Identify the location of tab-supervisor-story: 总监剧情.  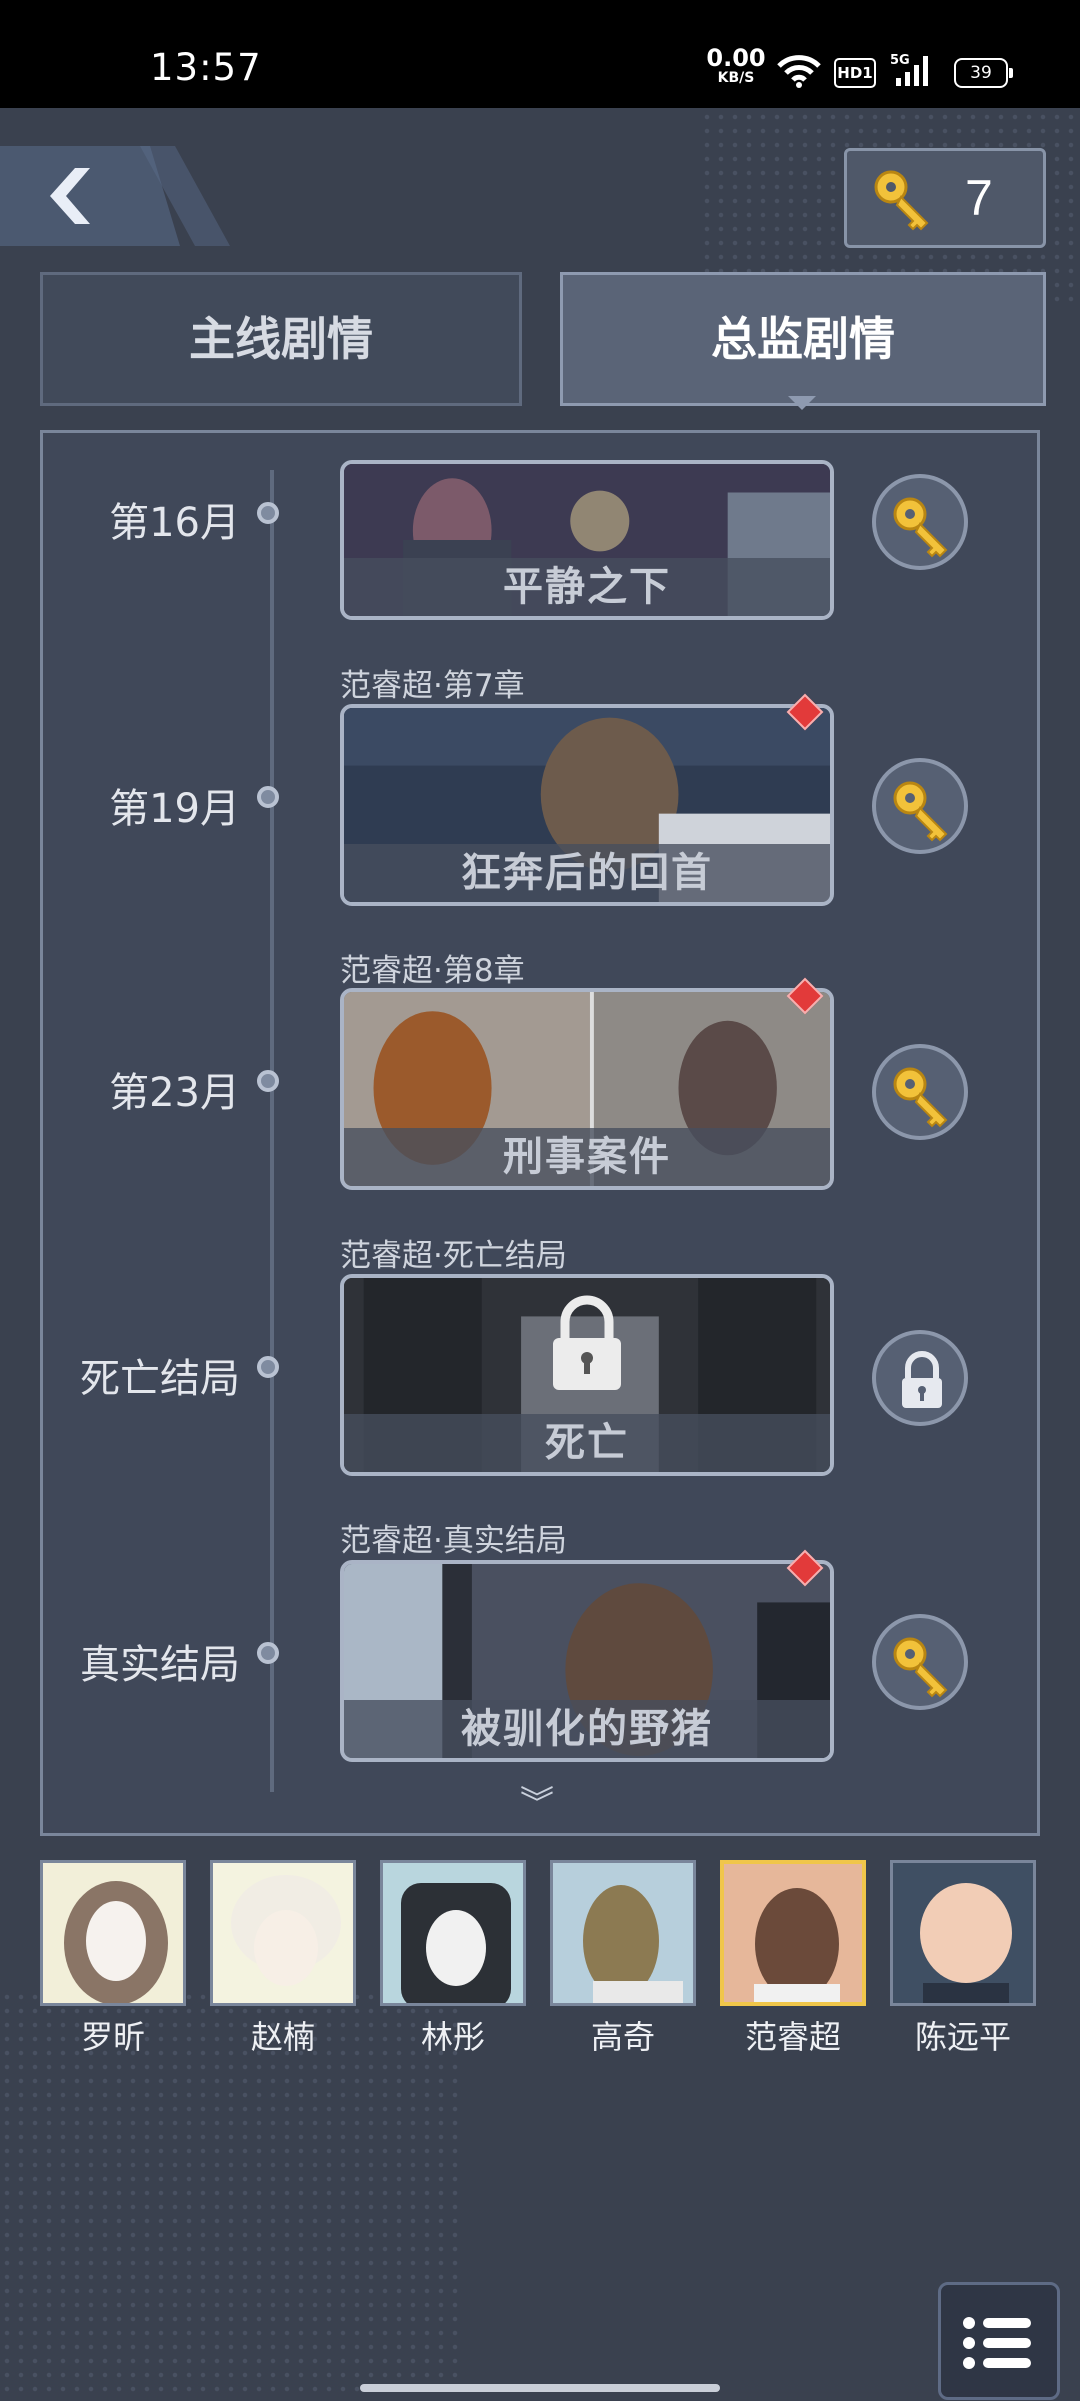
(803, 339).